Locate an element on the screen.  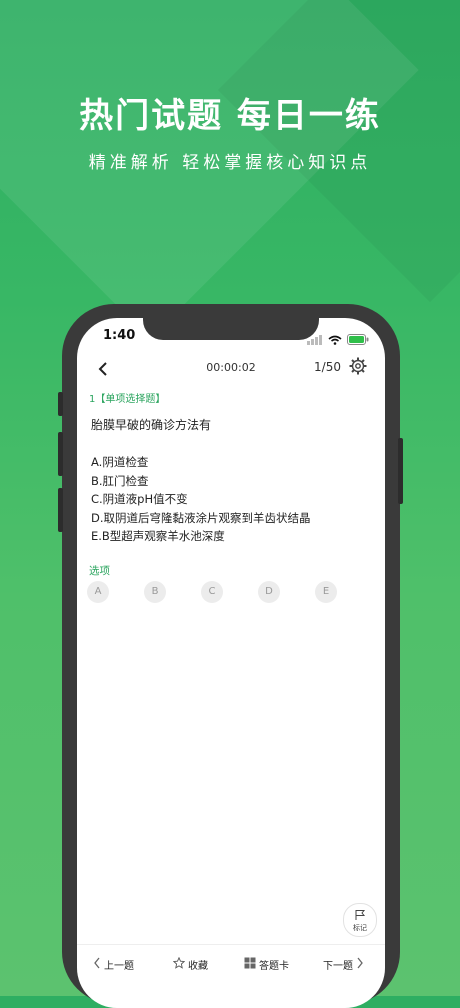
next-question-button: 下一题 is located at coordinates (343, 964).